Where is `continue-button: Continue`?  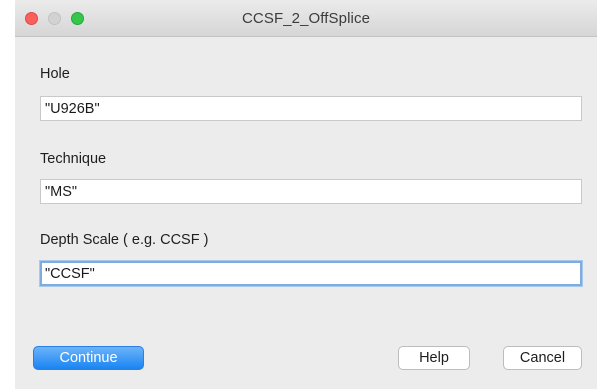 continue-button: Continue is located at coordinates (88, 358).